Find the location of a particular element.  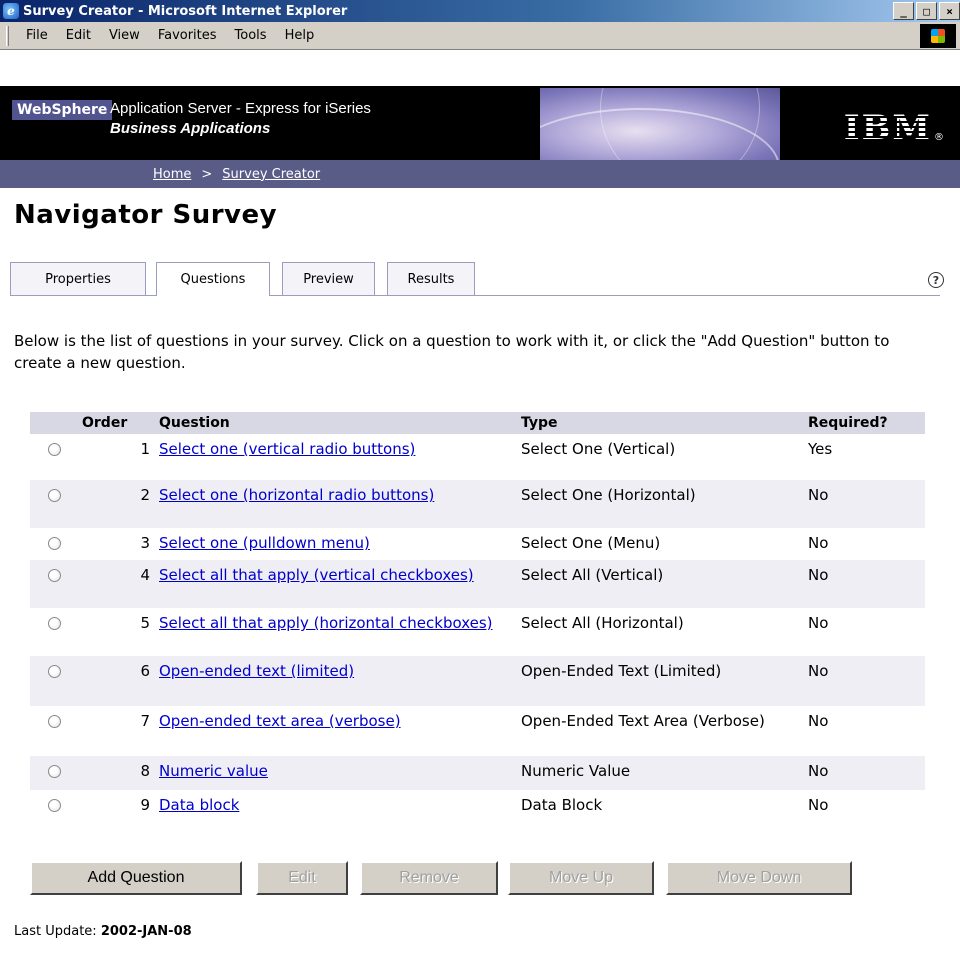

menu-bar: File Edit View Favorites Tools Help is located at coordinates (480, 36).